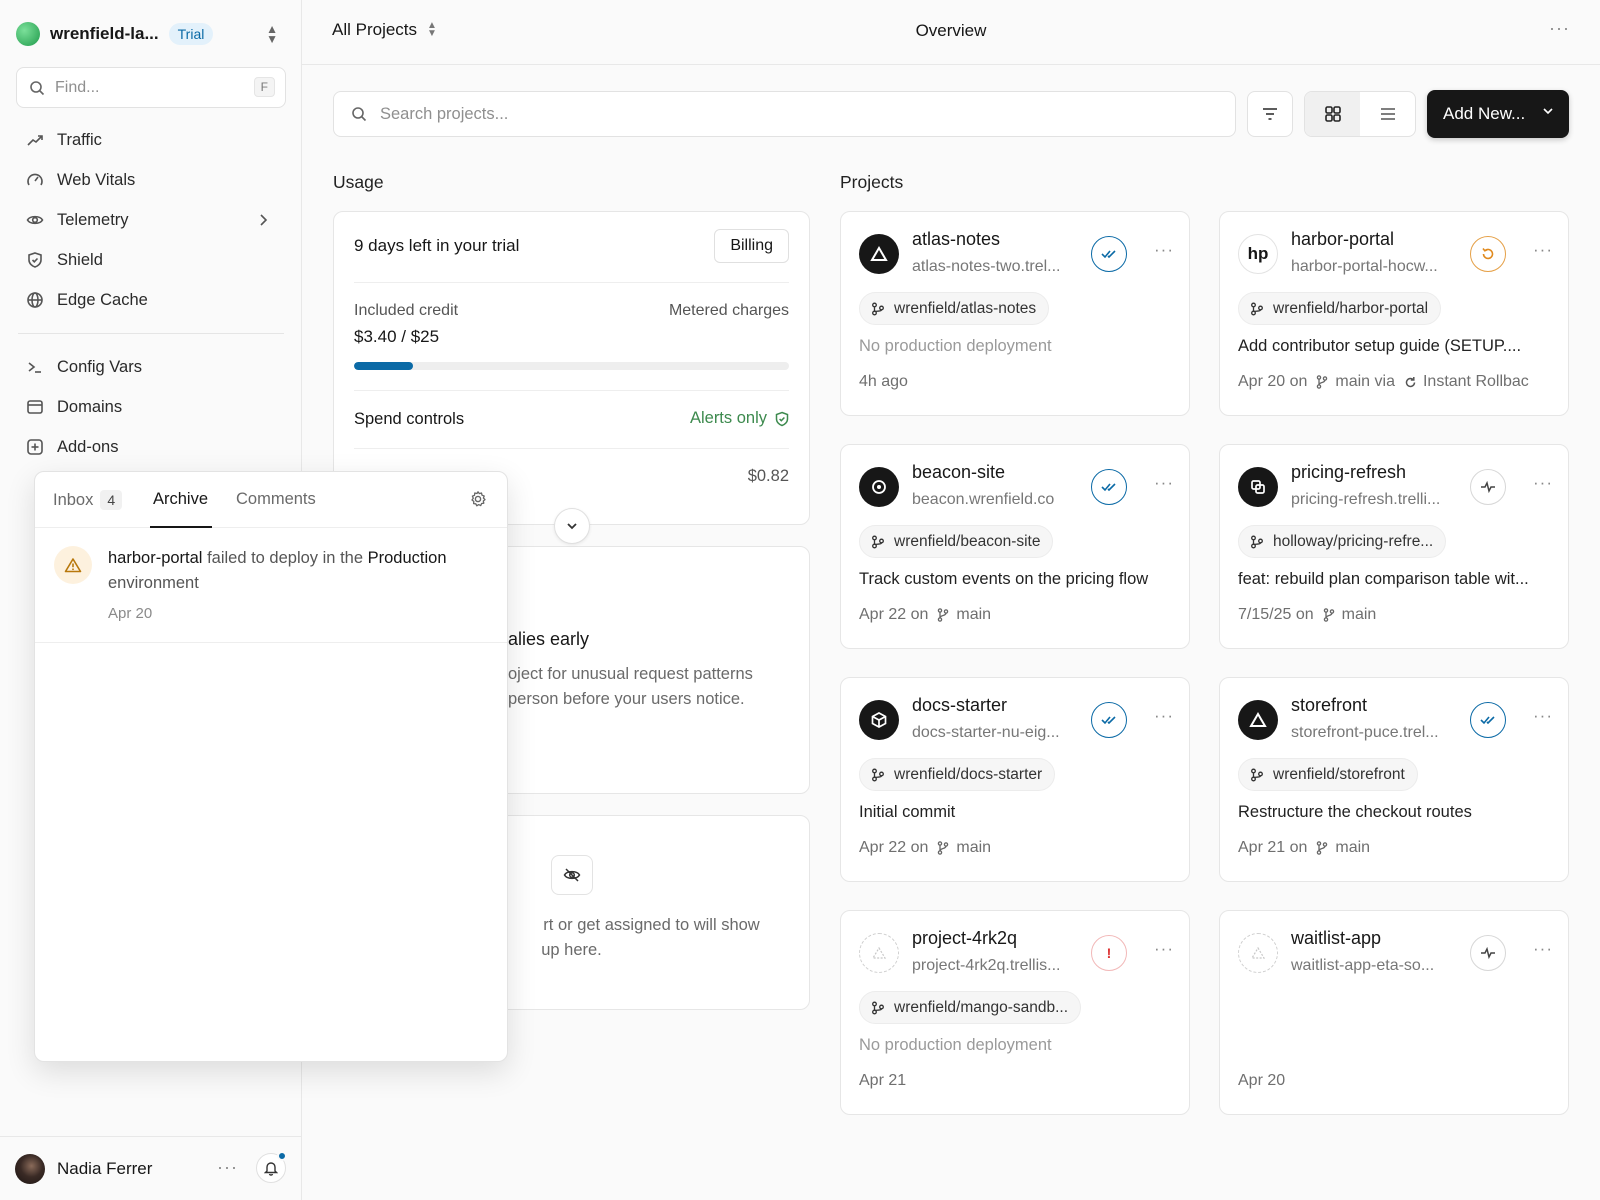  Describe the element at coordinates (894, 847) in the screenshot. I see `deploy-date: Apr 22 on` at that location.